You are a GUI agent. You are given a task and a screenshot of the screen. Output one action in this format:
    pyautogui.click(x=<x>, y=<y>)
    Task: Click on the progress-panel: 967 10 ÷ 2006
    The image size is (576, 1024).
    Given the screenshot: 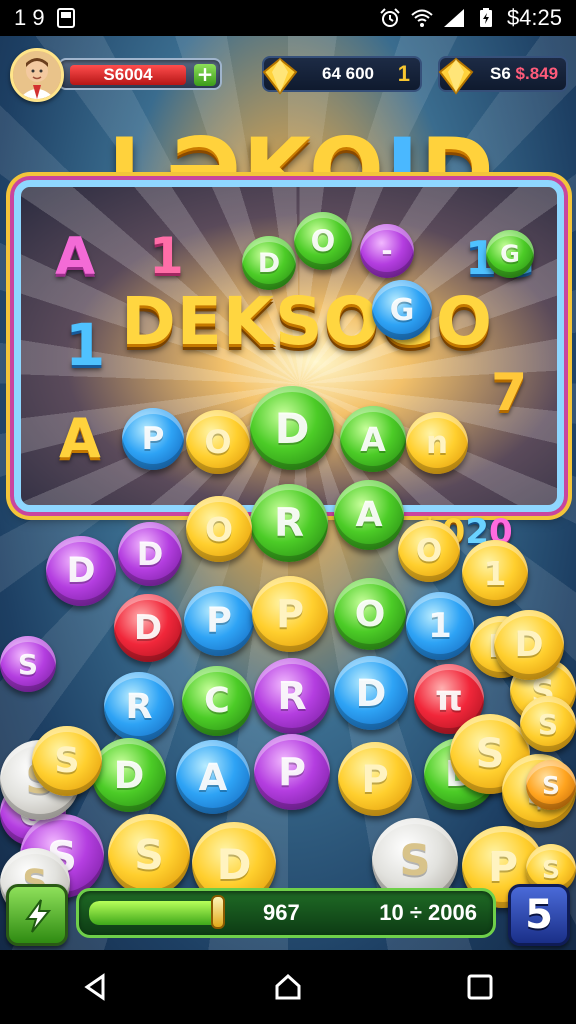 What is the action you would take?
    pyautogui.click(x=286, y=913)
    